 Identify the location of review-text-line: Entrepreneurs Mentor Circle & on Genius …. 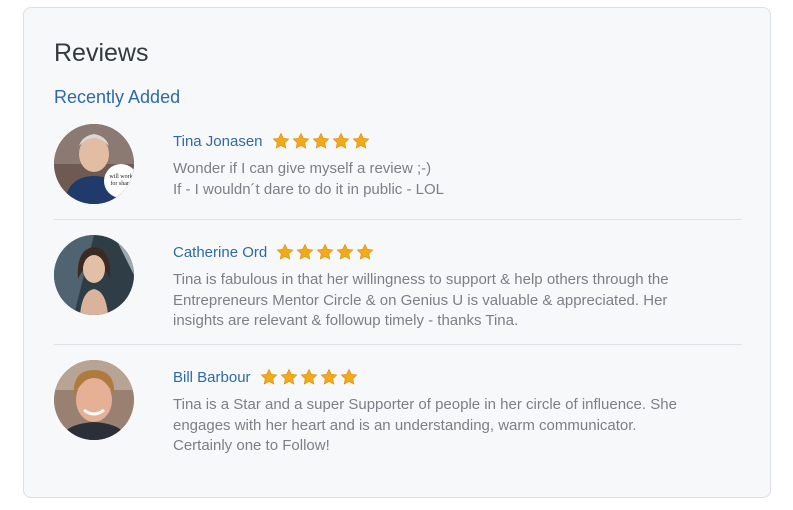
(420, 300).